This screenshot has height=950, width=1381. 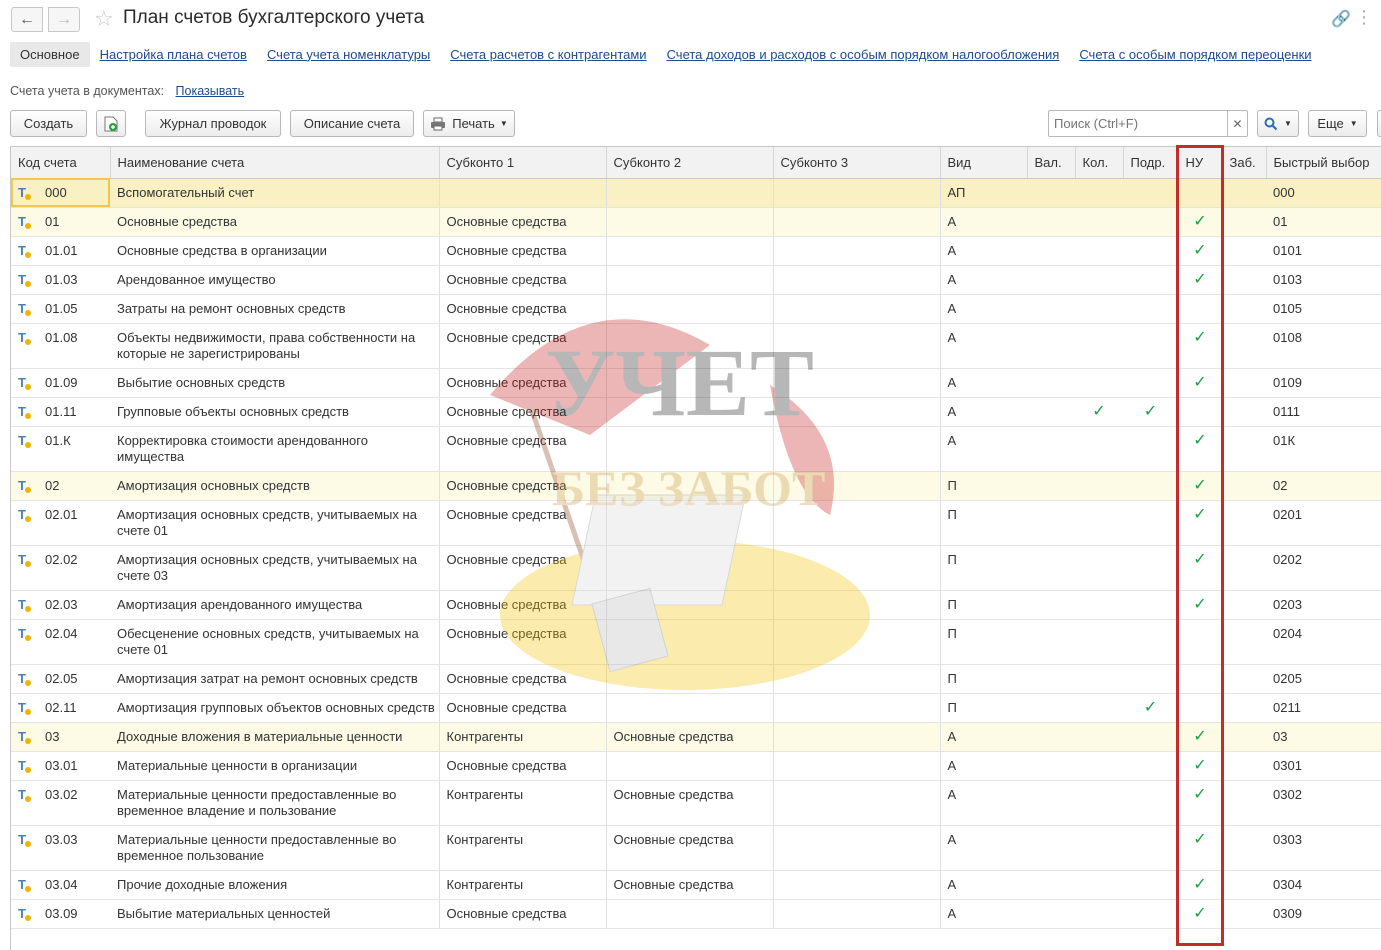 I want to click on col-header-currency: Вал., so click(x=1051, y=163).